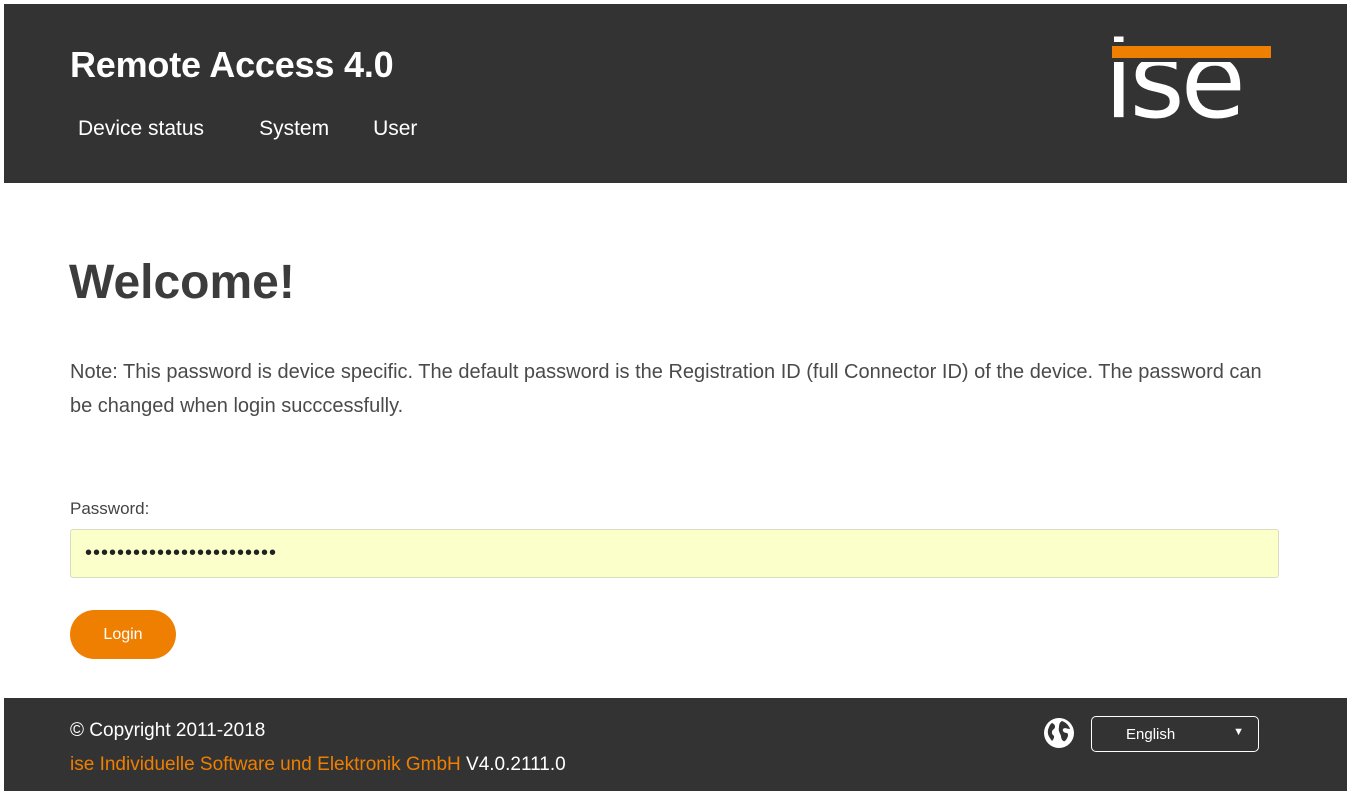  I want to click on ise-logo: ise, so click(1189, 85).